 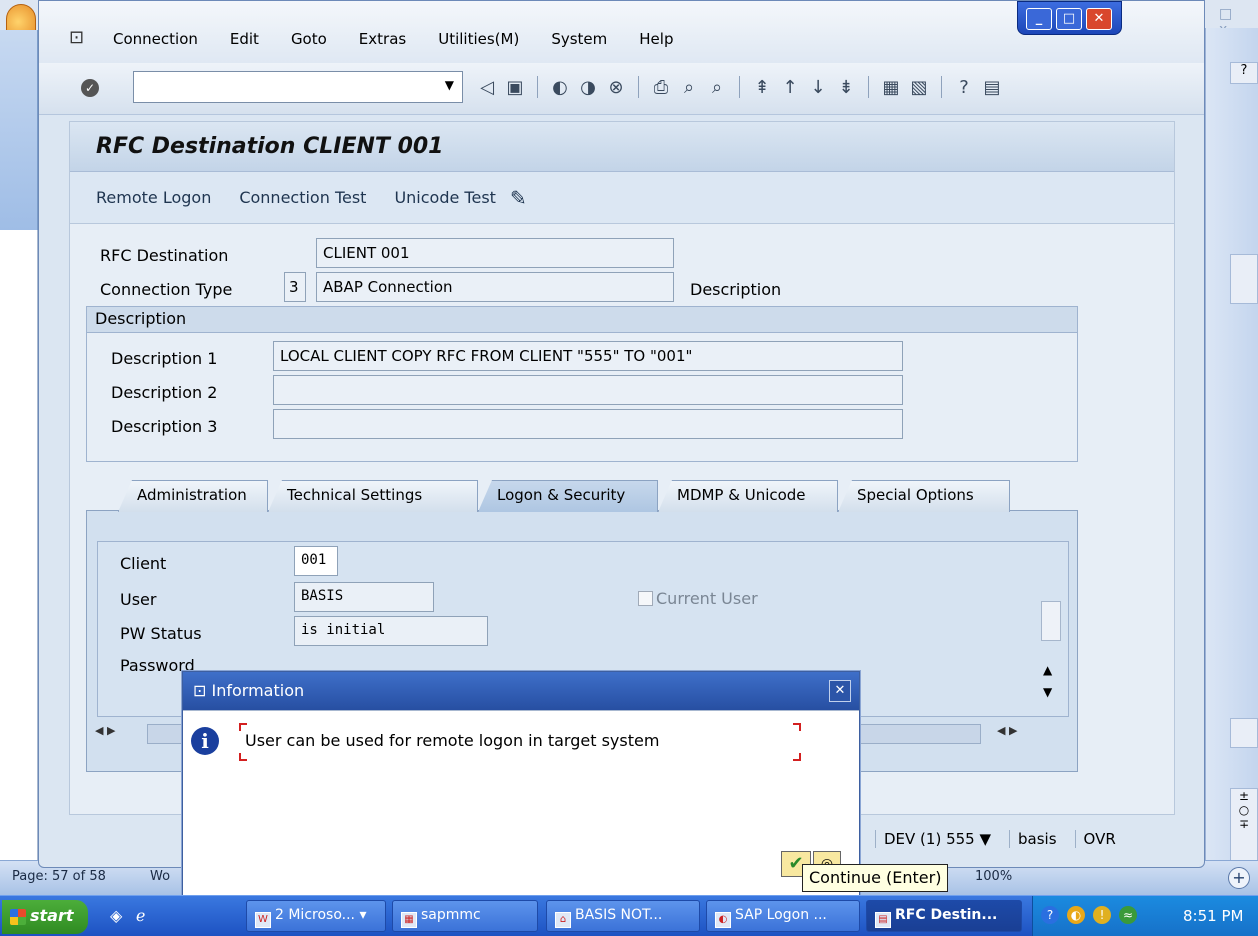 What do you see at coordinates (382, 39) in the screenshot?
I see `menu-extras: Extras` at bounding box center [382, 39].